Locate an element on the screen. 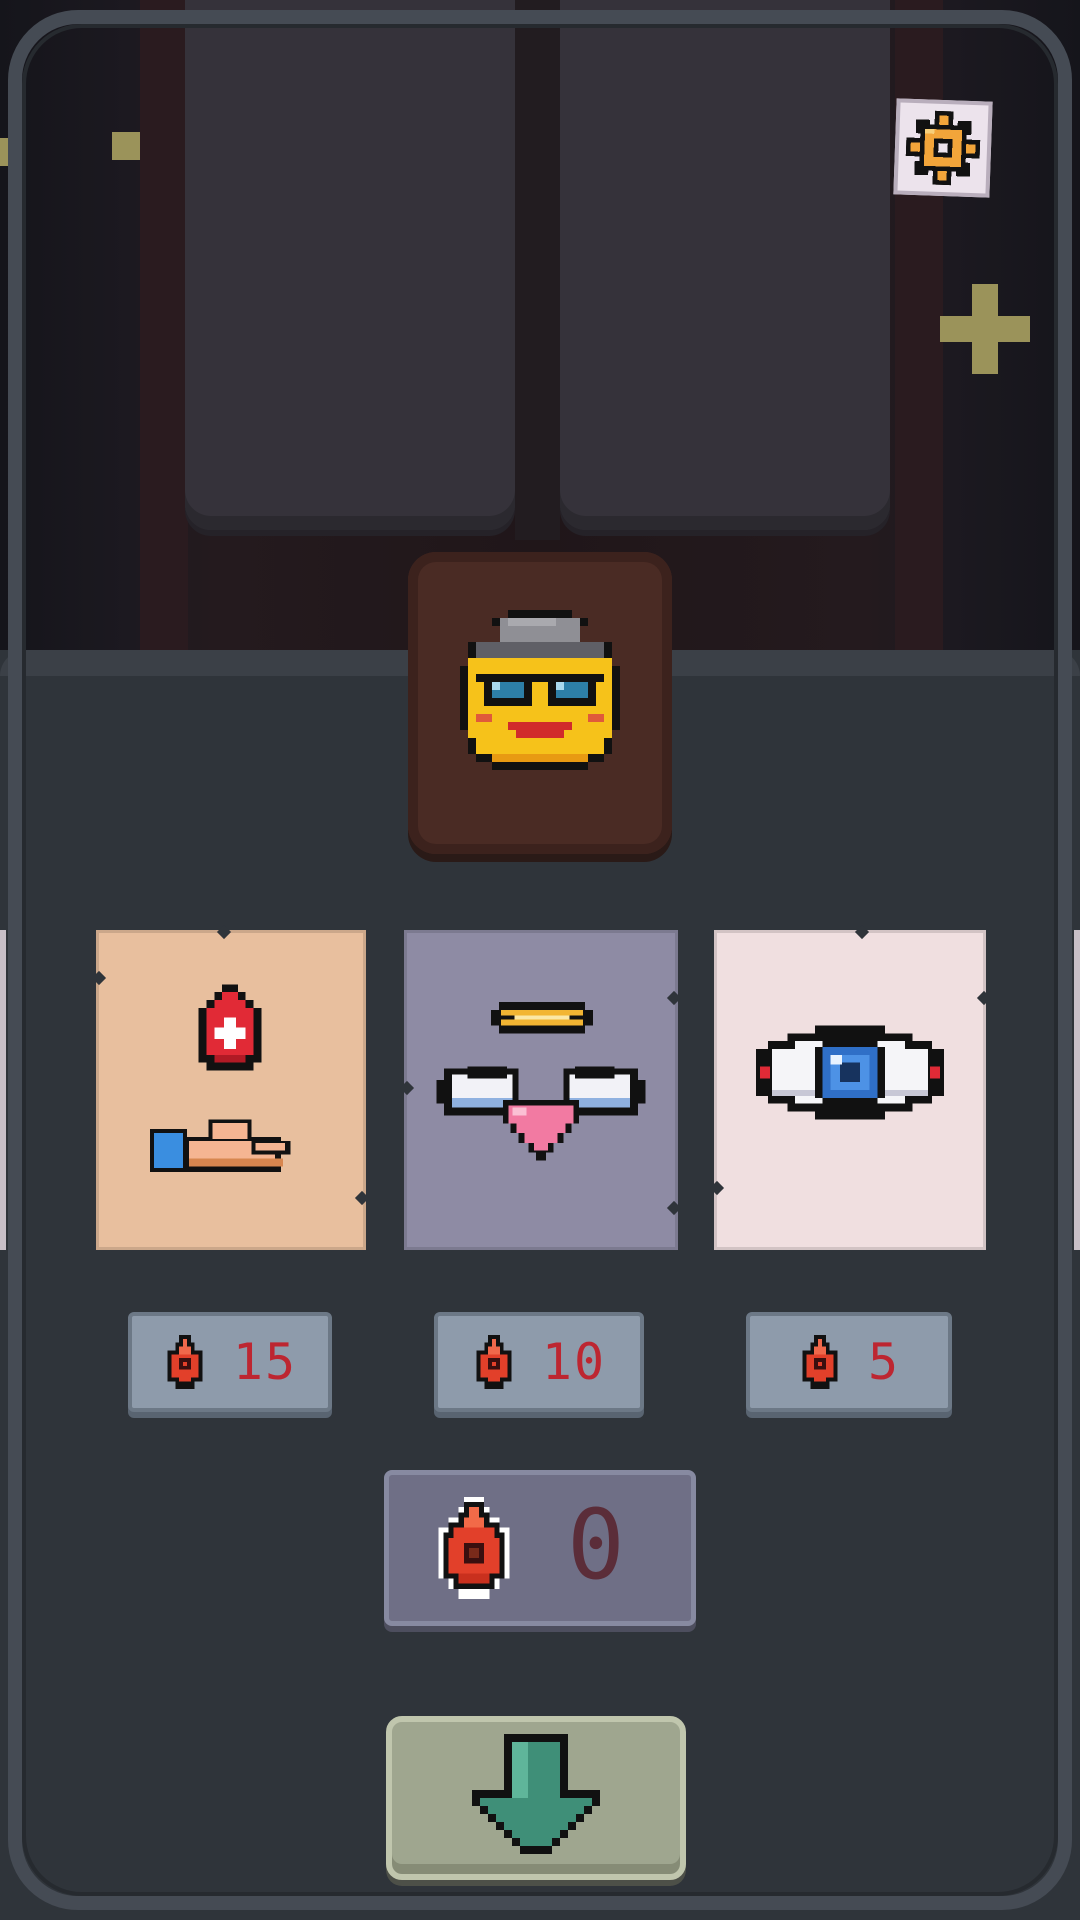 This screenshot has height=1920, width=1080. price-tag-1: 15 is located at coordinates (230, 1362).